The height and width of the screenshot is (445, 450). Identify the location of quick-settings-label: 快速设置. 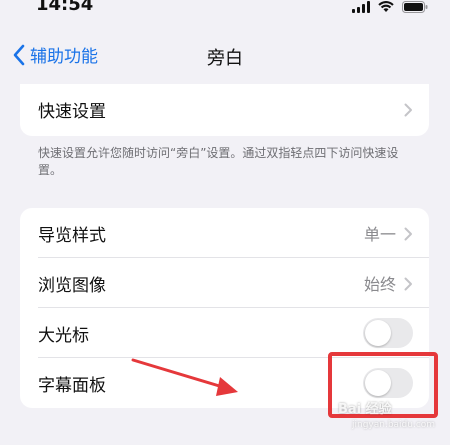
(72, 111).